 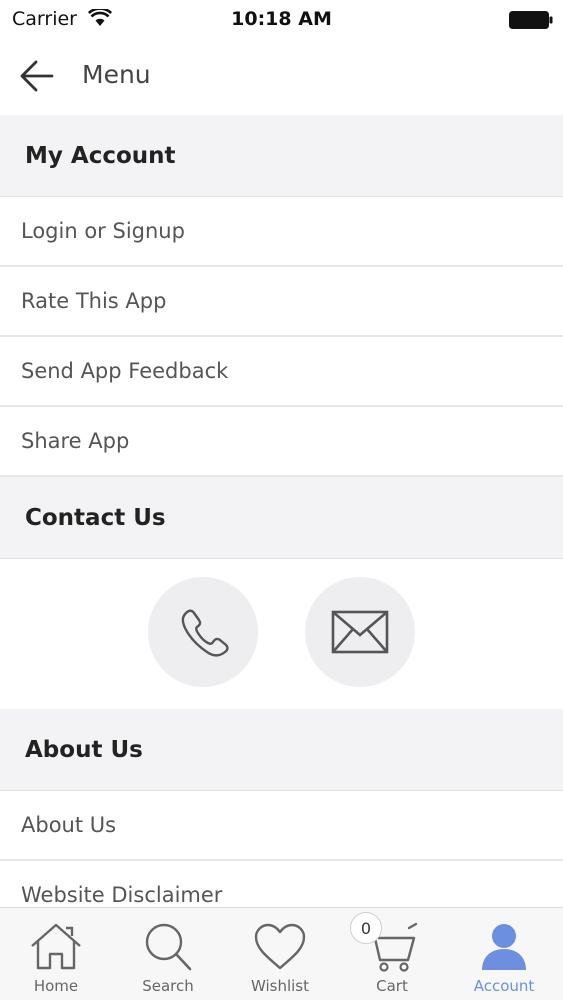 What do you see at coordinates (100, 155) in the screenshot?
I see `section-title: My Account` at bounding box center [100, 155].